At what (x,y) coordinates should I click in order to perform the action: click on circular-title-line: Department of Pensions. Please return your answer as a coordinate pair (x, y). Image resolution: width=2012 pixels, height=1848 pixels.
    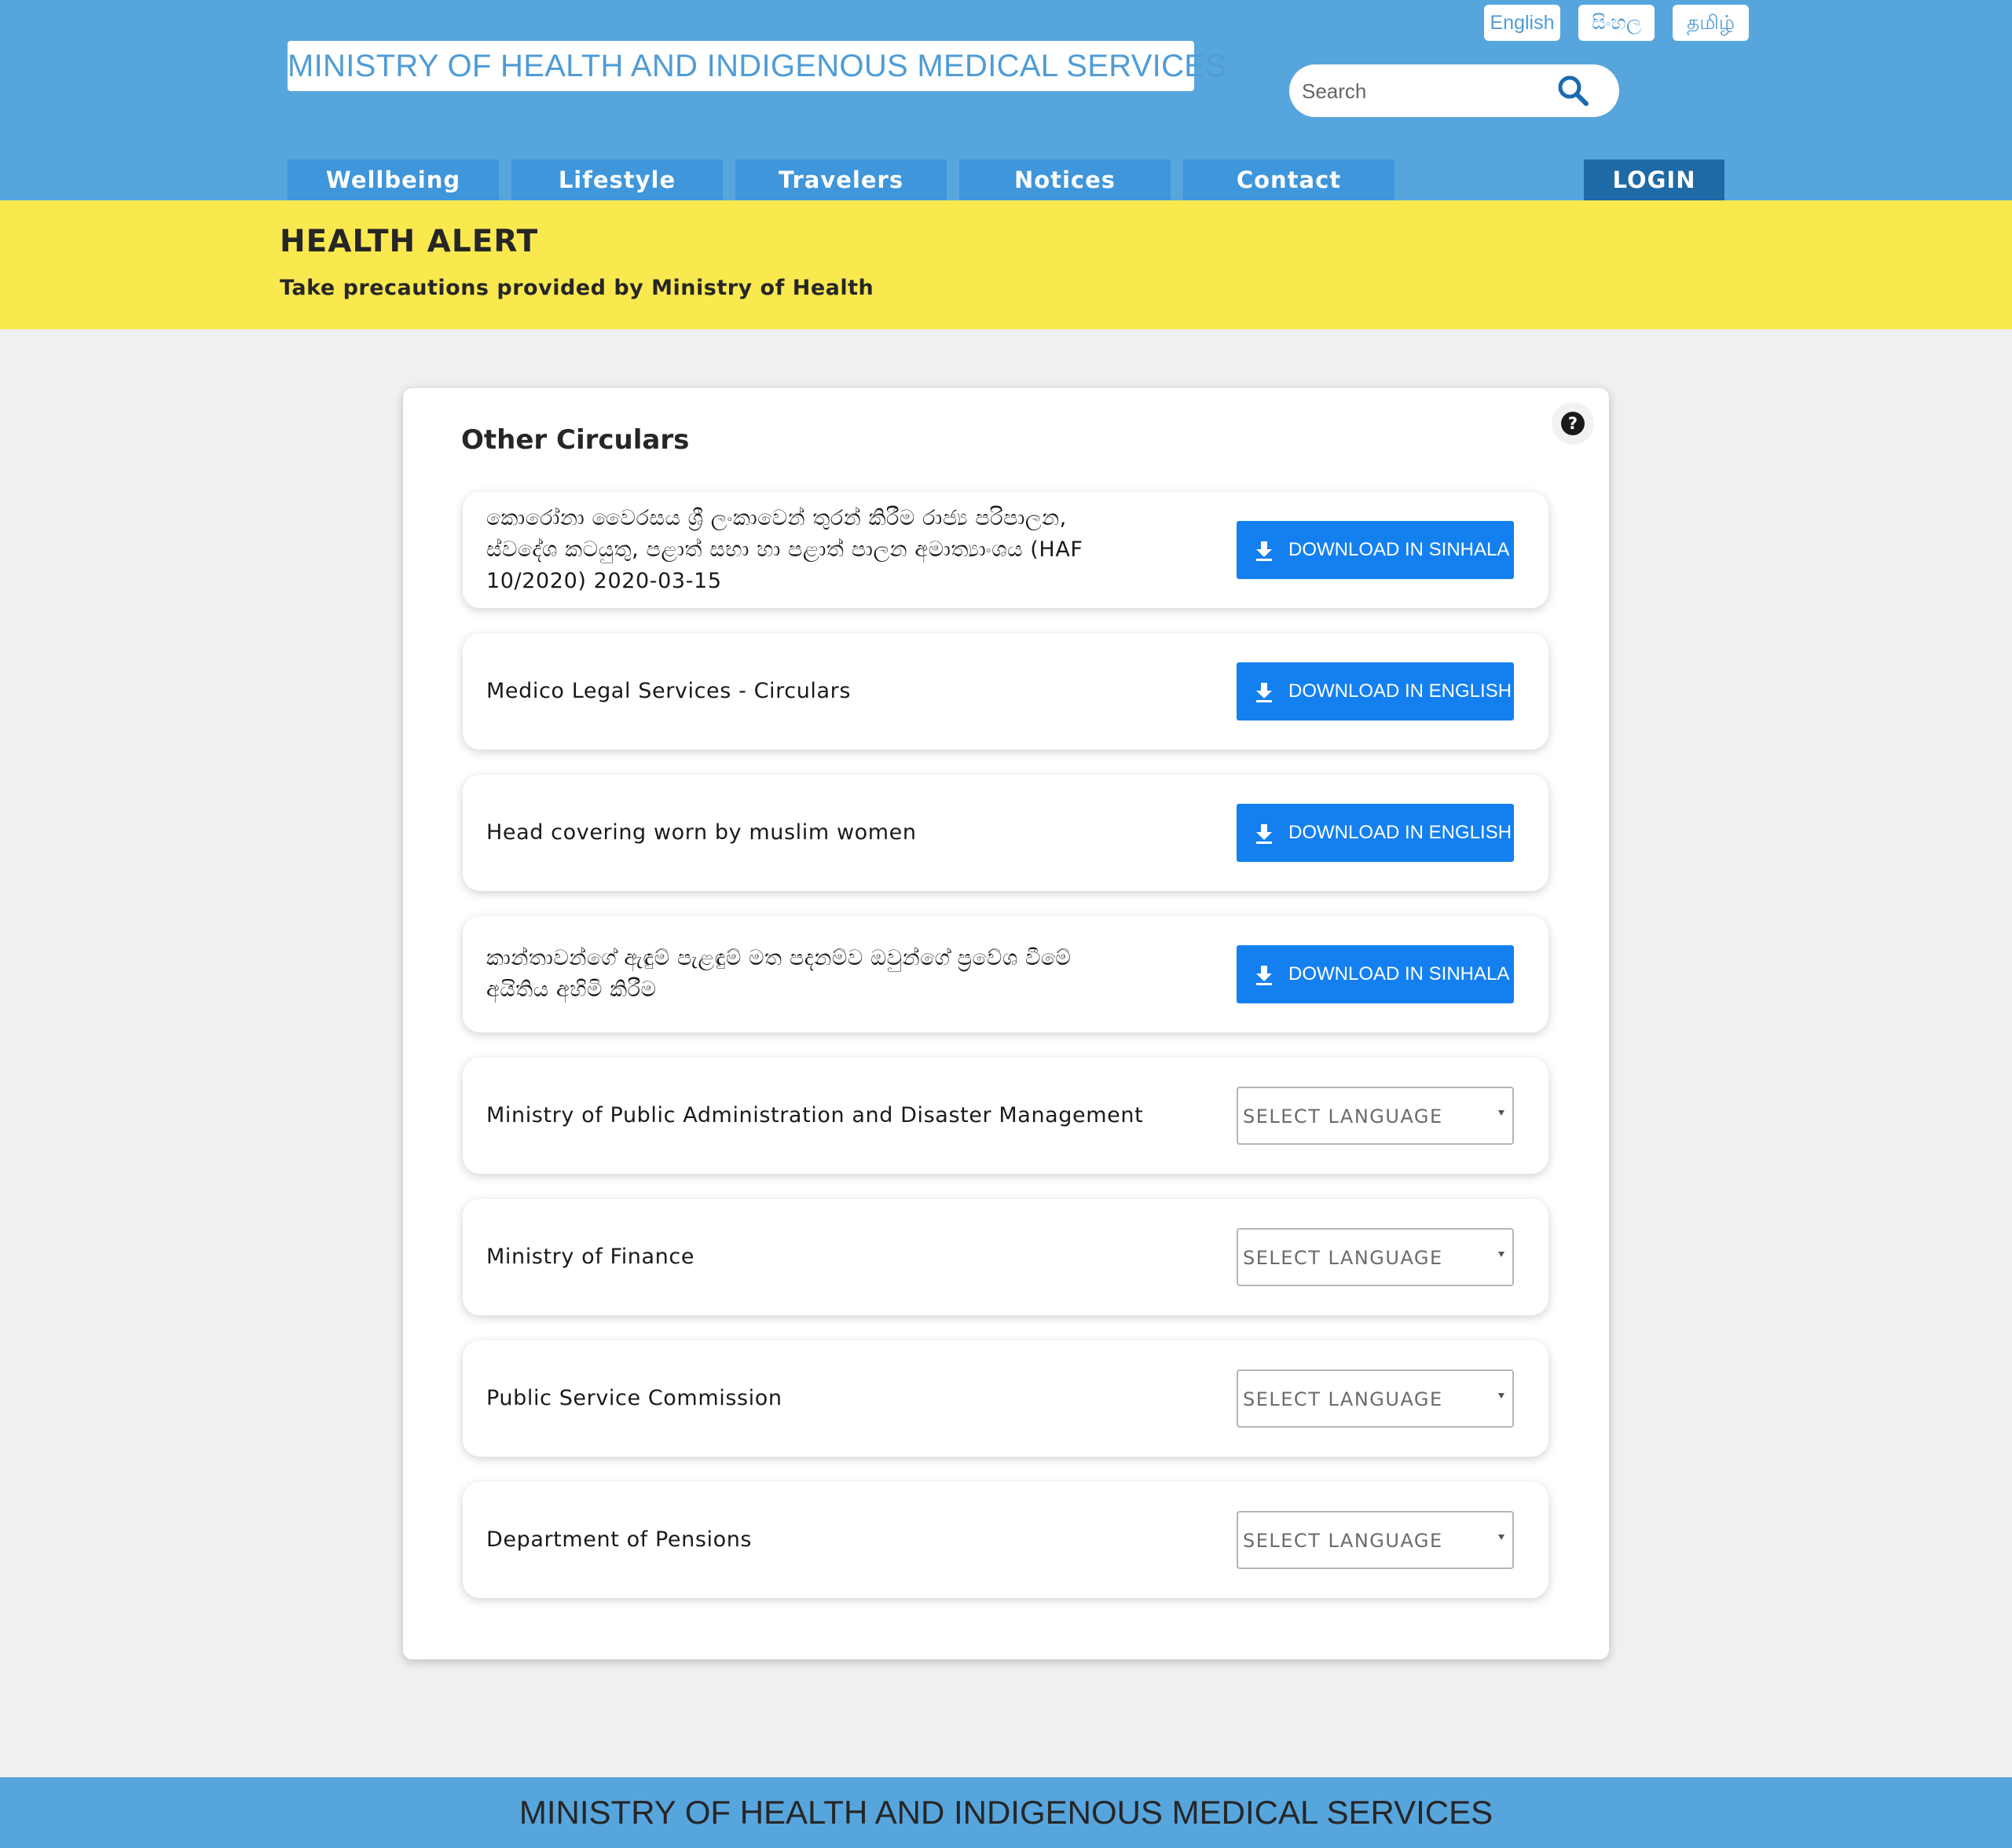
    Looking at the image, I should click on (619, 1539).